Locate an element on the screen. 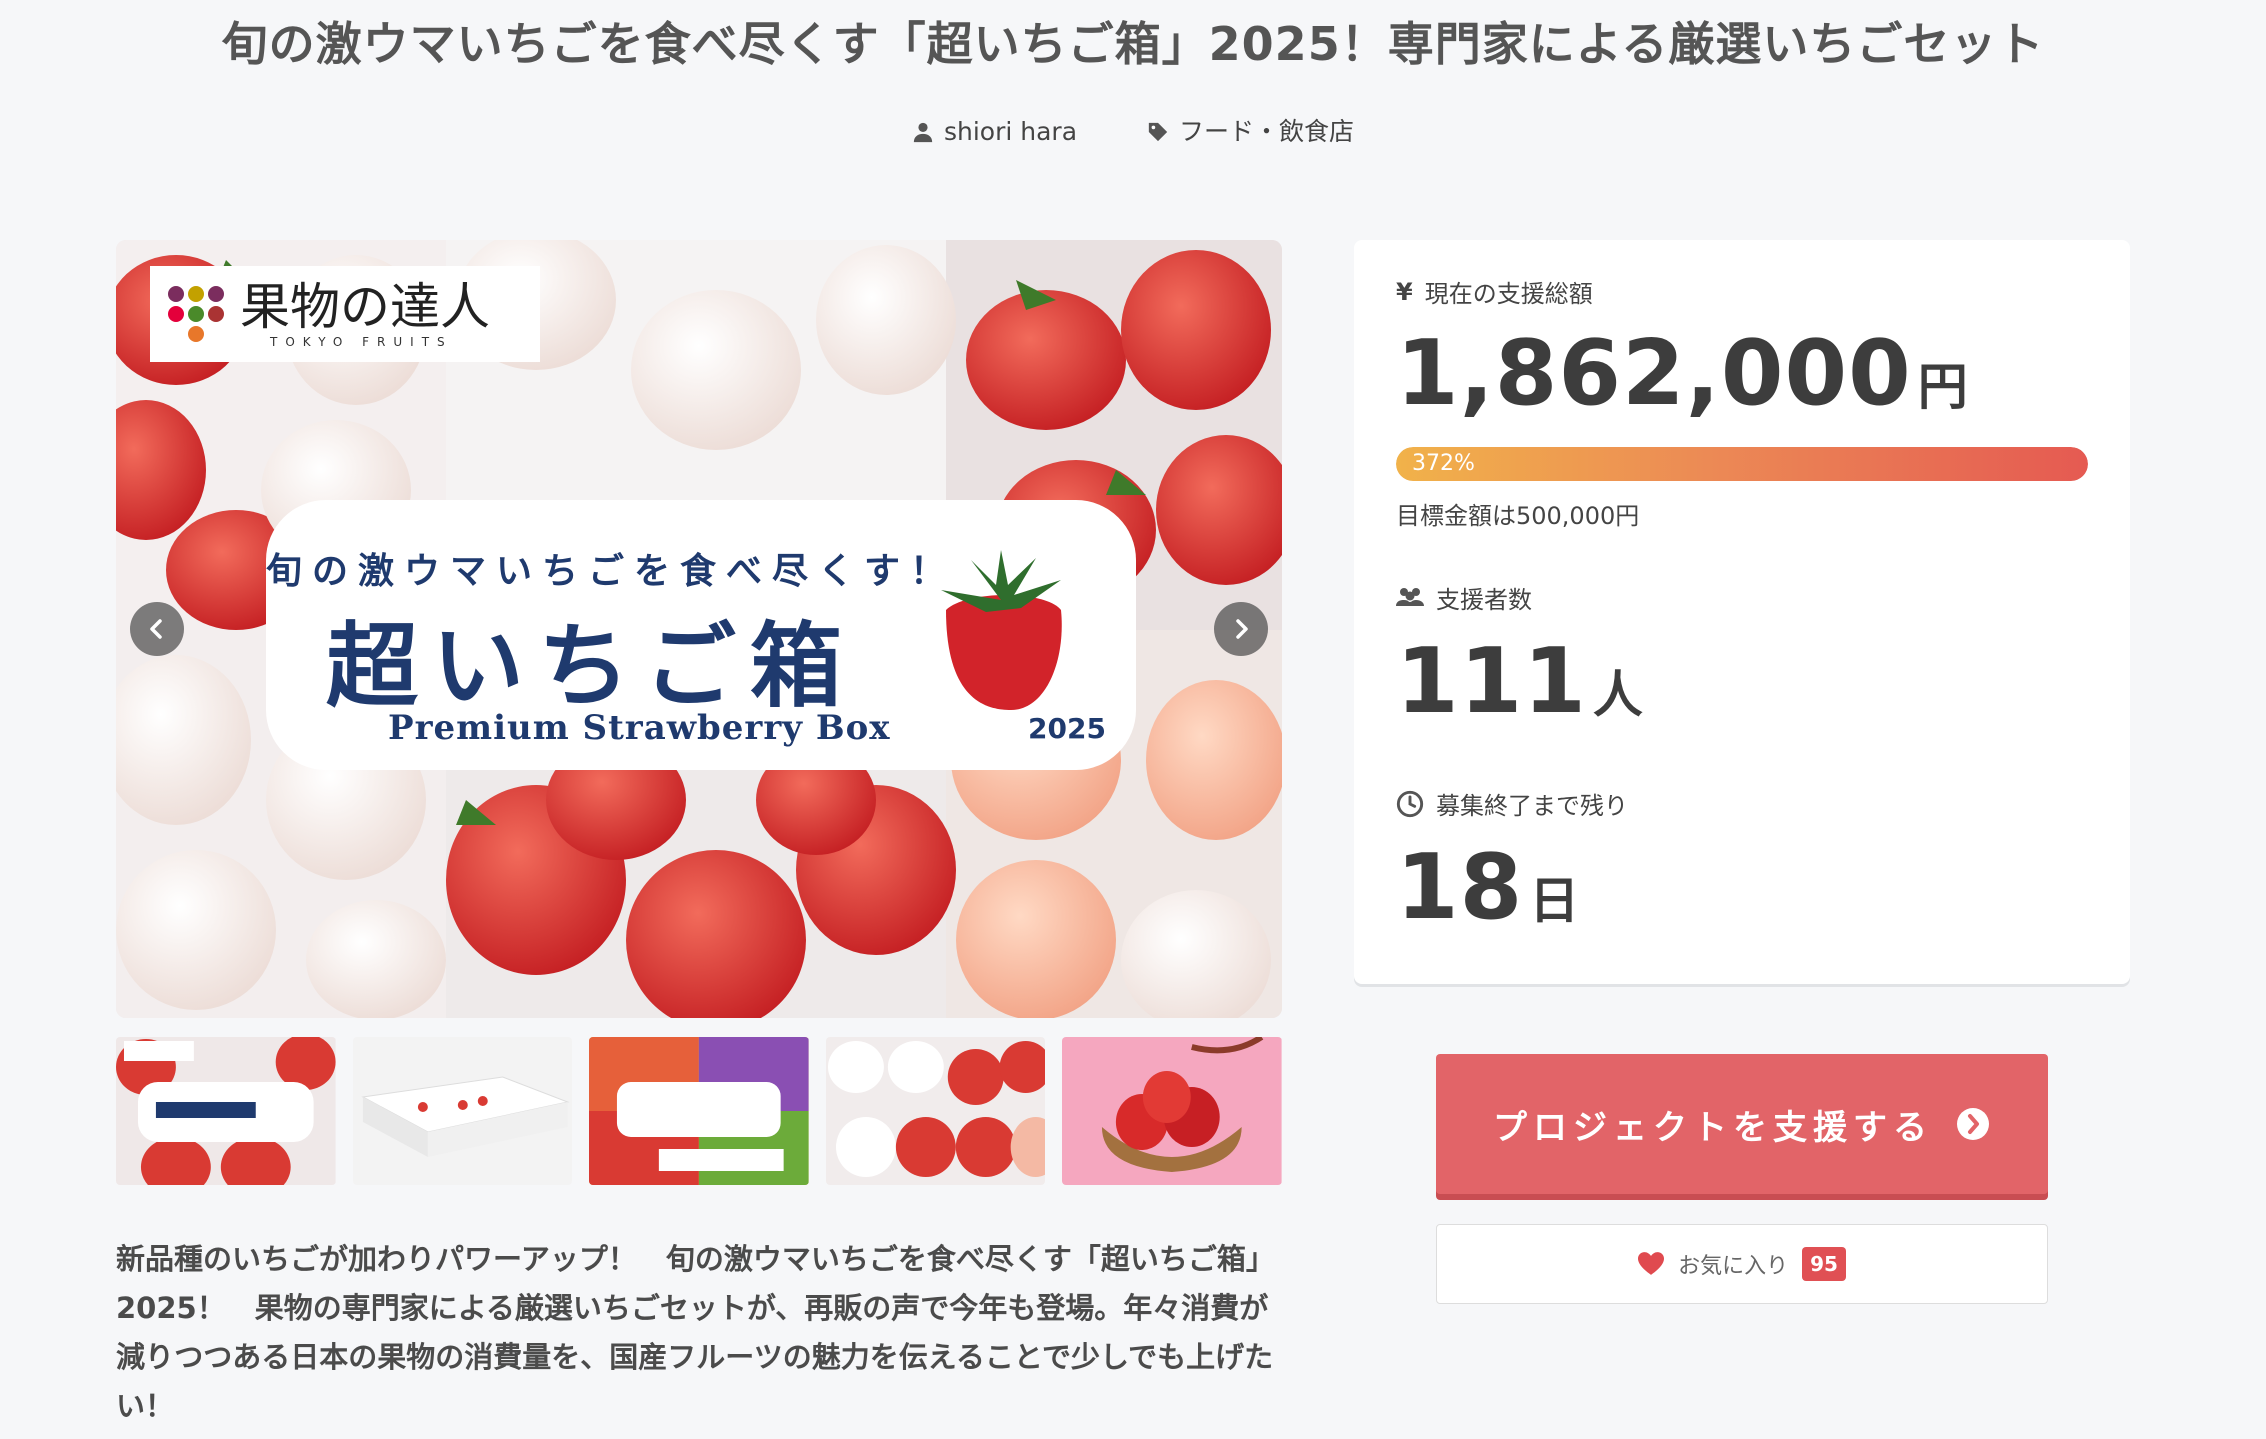  remaining-label: 募集終了まで残り is located at coordinates (1512, 803).